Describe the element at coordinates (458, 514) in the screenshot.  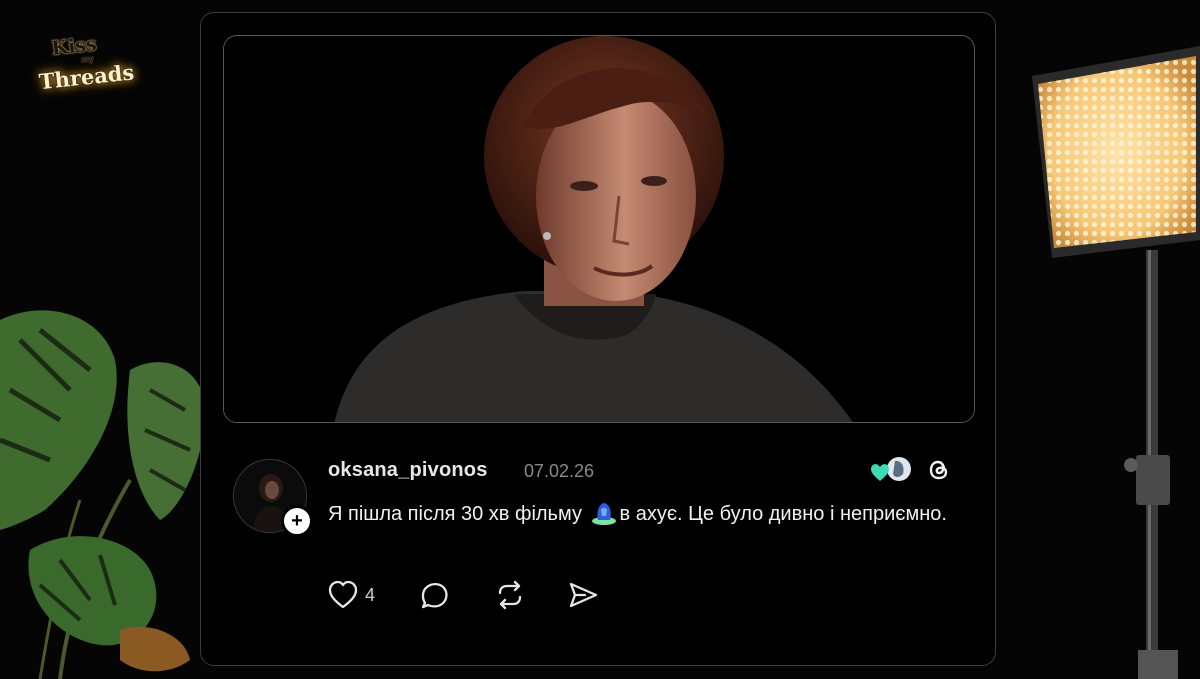
I see `post-text-part-1: Я пішла після 30 хв фільму` at that location.